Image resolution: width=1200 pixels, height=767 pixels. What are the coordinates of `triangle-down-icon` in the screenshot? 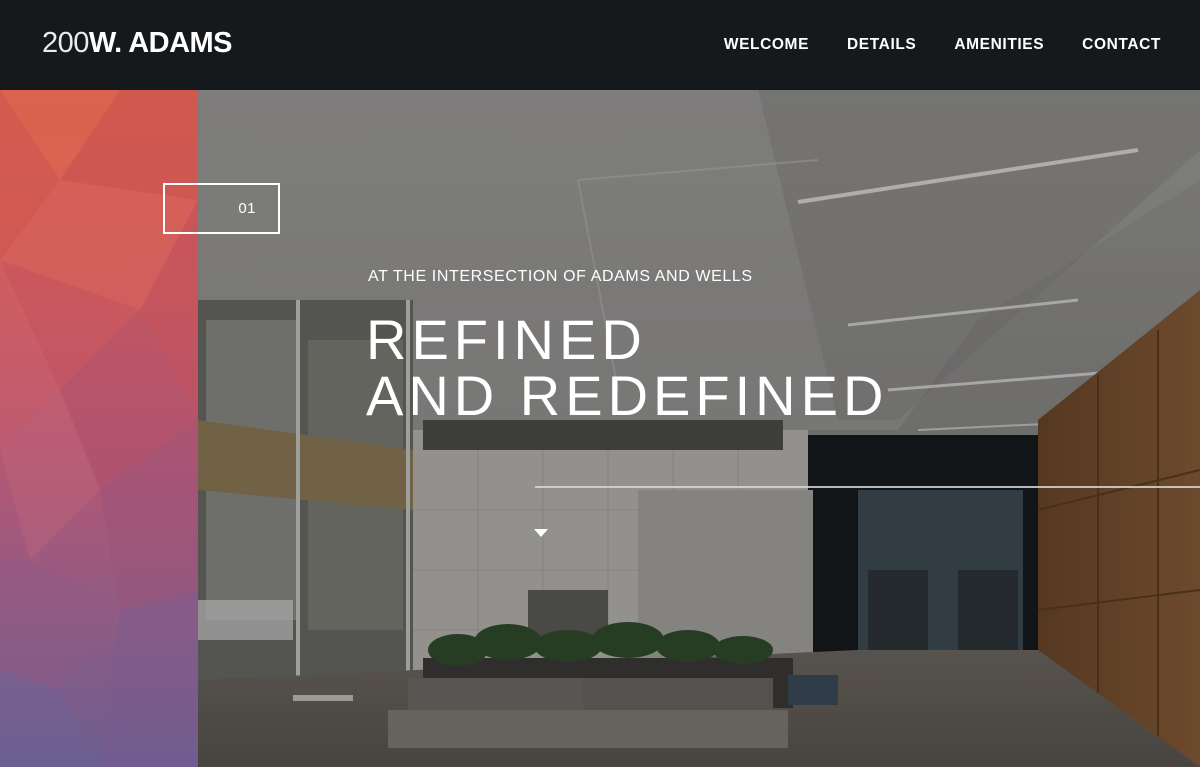 It's located at (541, 533).